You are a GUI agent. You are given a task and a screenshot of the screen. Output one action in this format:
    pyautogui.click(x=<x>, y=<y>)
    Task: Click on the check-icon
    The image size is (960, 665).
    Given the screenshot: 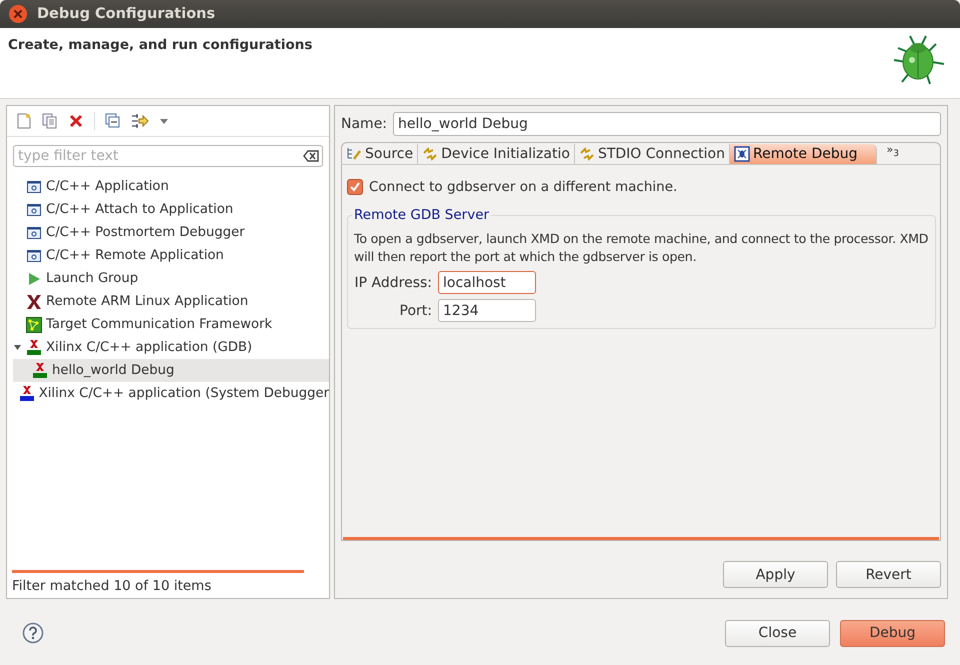 What is the action you would take?
    pyautogui.click(x=355, y=187)
    